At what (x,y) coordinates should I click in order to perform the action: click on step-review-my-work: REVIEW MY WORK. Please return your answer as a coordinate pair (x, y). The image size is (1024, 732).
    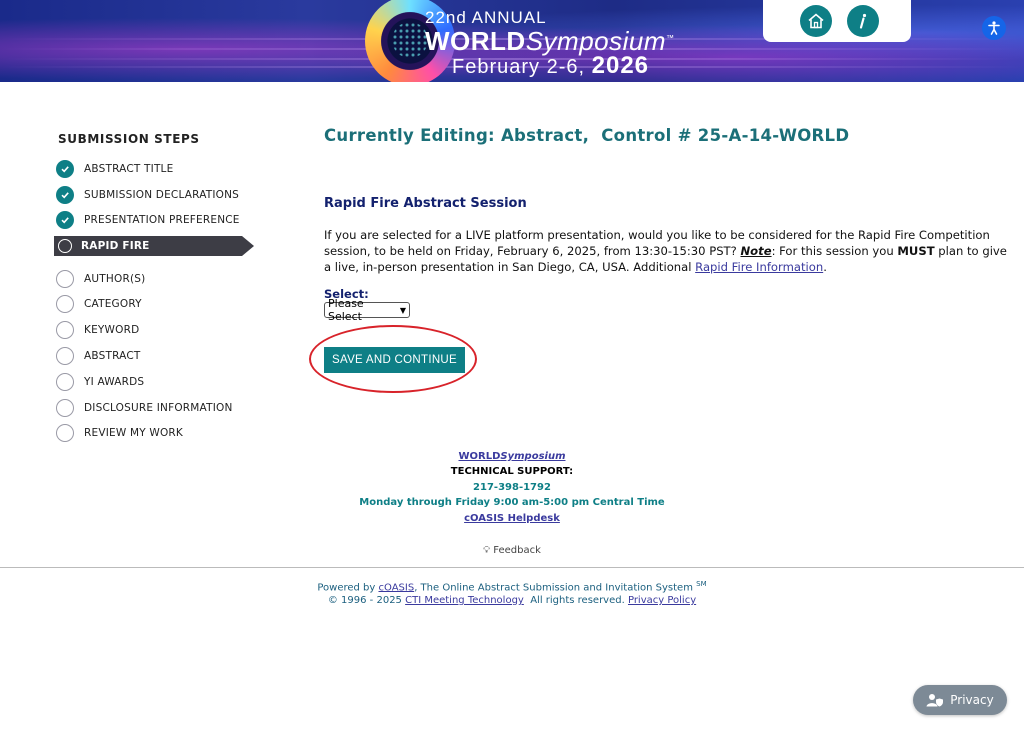
    Looking at the image, I should click on (156, 433).